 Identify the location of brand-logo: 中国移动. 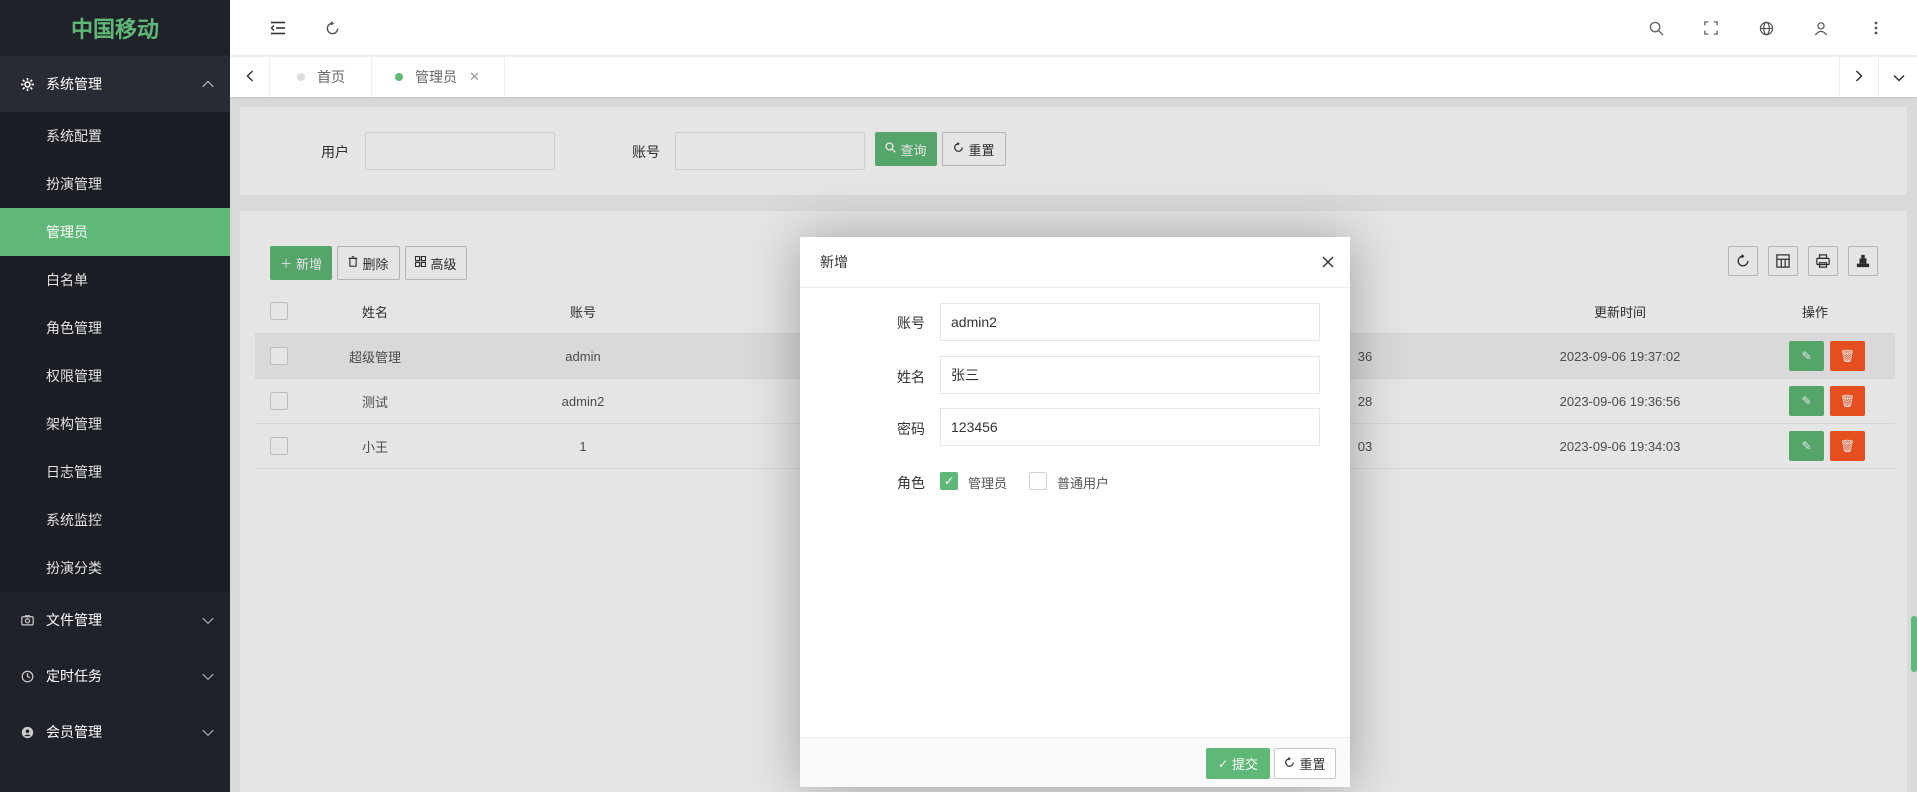
(115, 28).